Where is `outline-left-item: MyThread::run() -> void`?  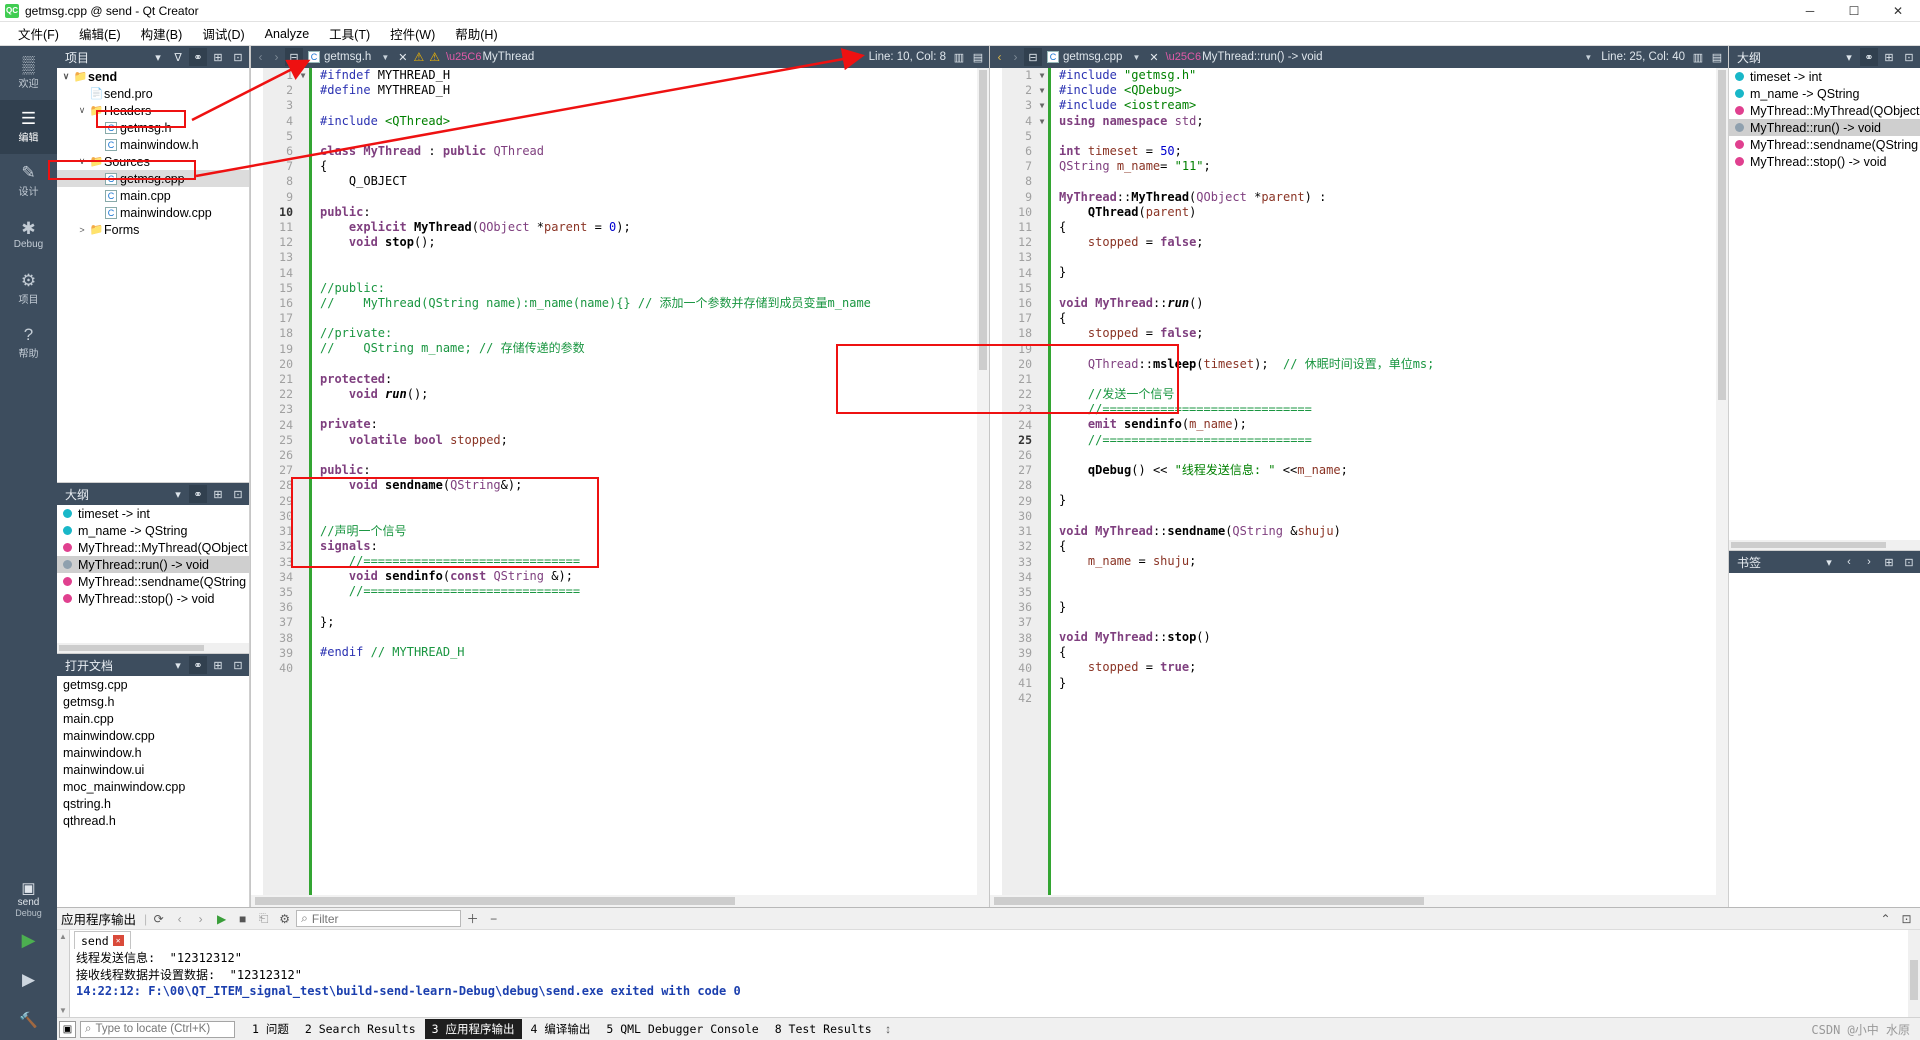
outline-left-item: MyThread::run() -> void is located at coordinates (153, 564).